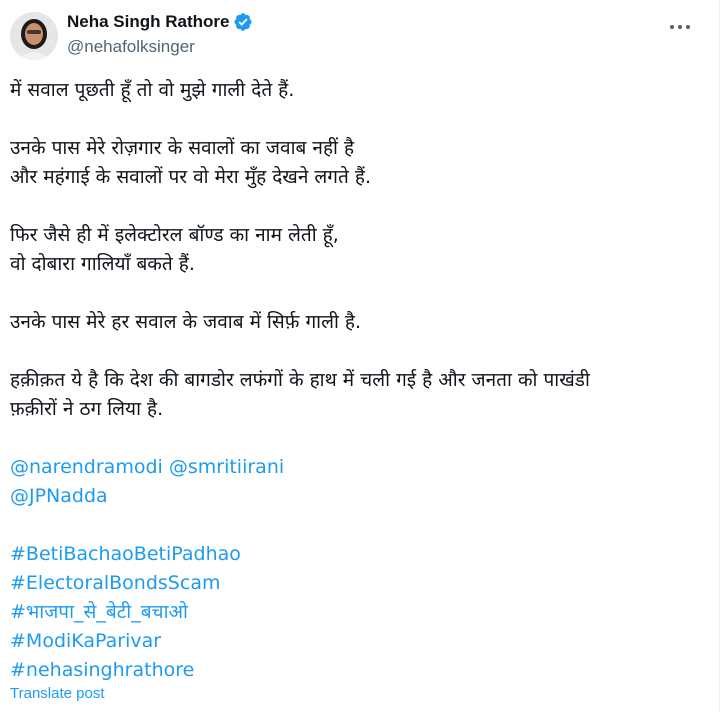  I want to click on mention-link: @narendramodi, so click(86, 467).